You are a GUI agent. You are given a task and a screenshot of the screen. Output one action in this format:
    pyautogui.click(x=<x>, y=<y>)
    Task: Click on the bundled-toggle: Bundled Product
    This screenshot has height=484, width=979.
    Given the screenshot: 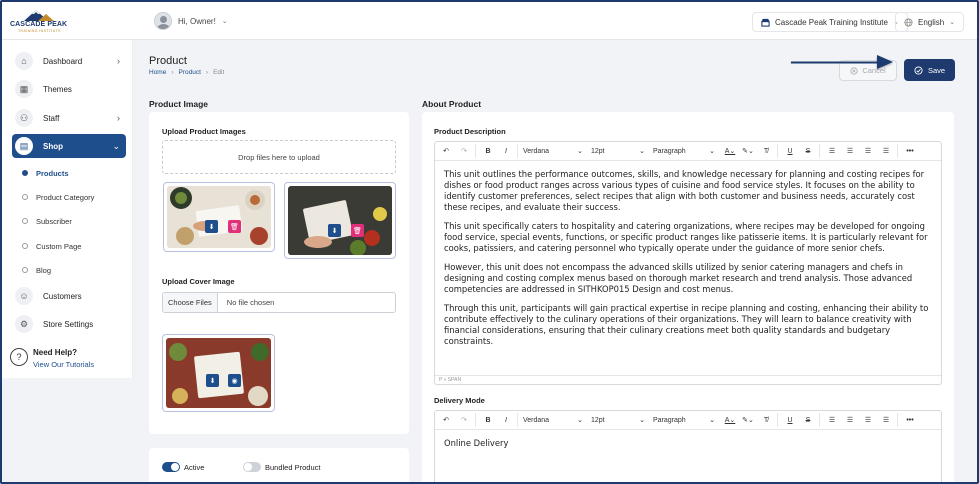 What is the action you would take?
    pyautogui.click(x=281, y=467)
    